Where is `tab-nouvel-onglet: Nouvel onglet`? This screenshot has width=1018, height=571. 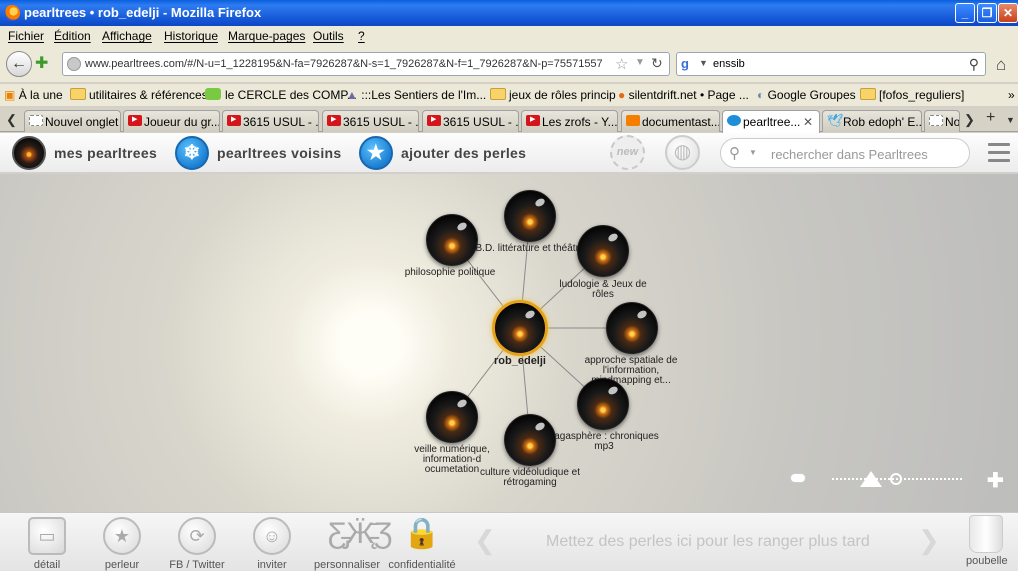 tab-nouvel-onglet: Nouvel onglet is located at coordinates (72, 121).